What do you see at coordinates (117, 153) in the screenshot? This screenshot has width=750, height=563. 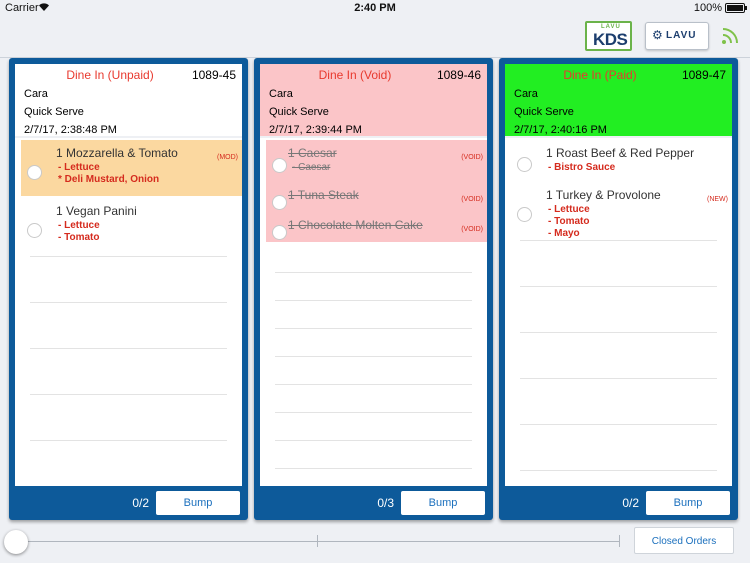 I see `item-name: 1 Mozzarella & Tomato` at bounding box center [117, 153].